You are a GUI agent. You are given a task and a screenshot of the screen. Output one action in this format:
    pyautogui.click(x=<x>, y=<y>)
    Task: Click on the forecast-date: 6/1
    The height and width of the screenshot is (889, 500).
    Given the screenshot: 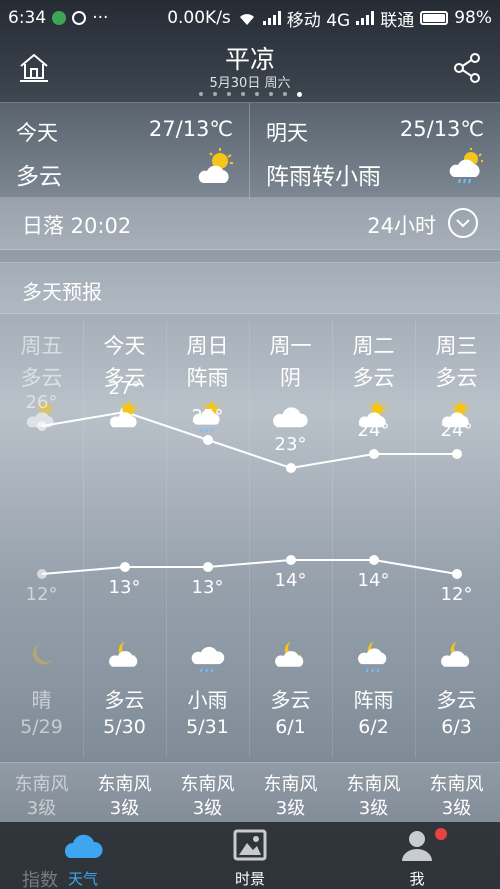 What is the action you would take?
    pyautogui.click(x=290, y=727)
    